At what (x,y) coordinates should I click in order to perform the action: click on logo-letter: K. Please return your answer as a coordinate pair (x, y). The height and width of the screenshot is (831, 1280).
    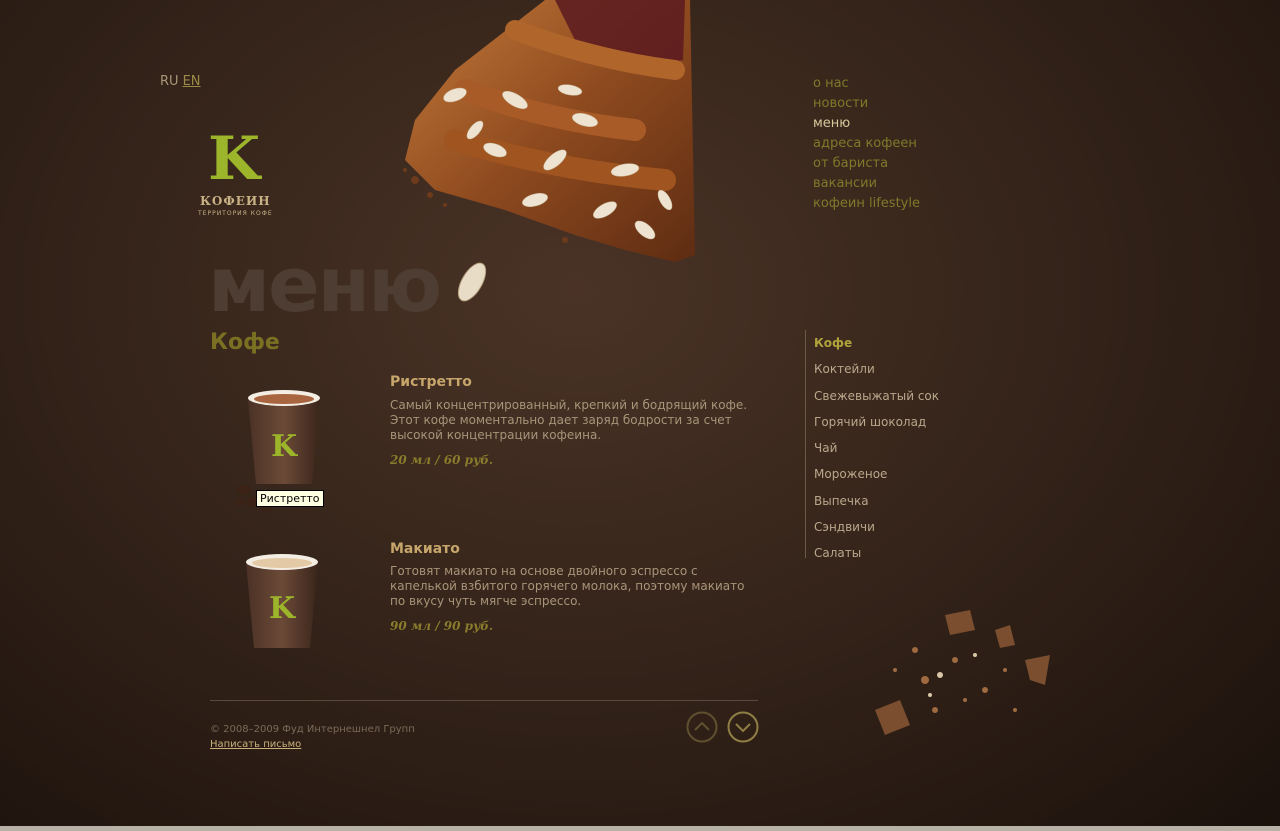
    Looking at the image, I should click on (234, 159).